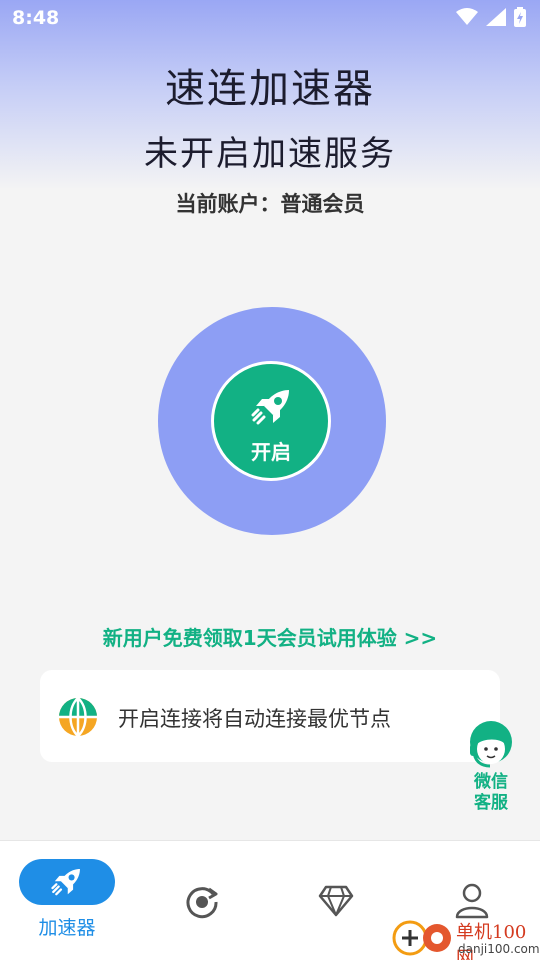 Image resolution: width=540 pixels, height=960 pixels. Describe the element at coordinates (472, 901) in the screenshot. I see `user-icon` at that location.